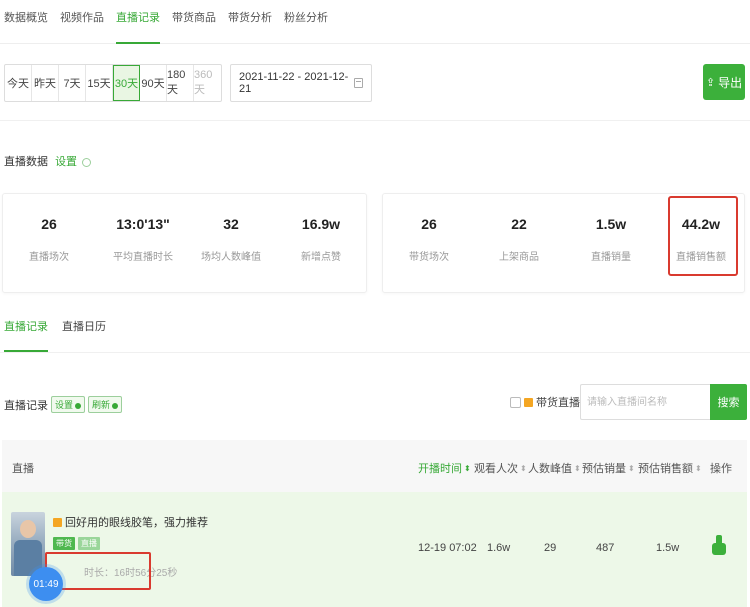 This screenshot has width=750, height=607. What do you see at coordinates (87, 162) in the screenshot?
I see `help-icon` at bounding box center [87, 162].